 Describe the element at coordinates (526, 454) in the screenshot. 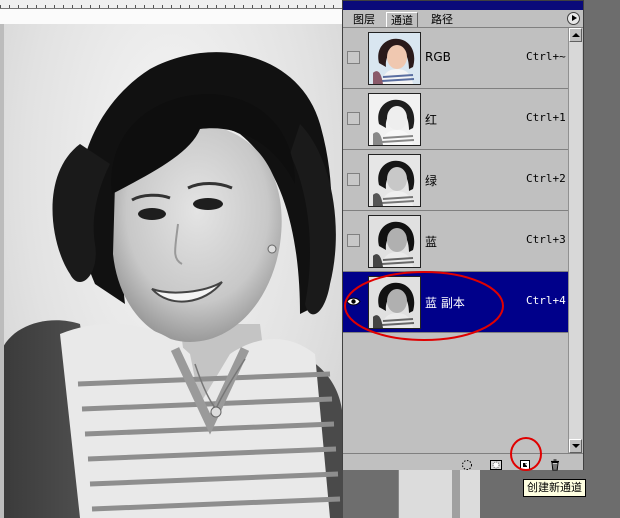

I see `new-channel-highlight-circle` at that location.